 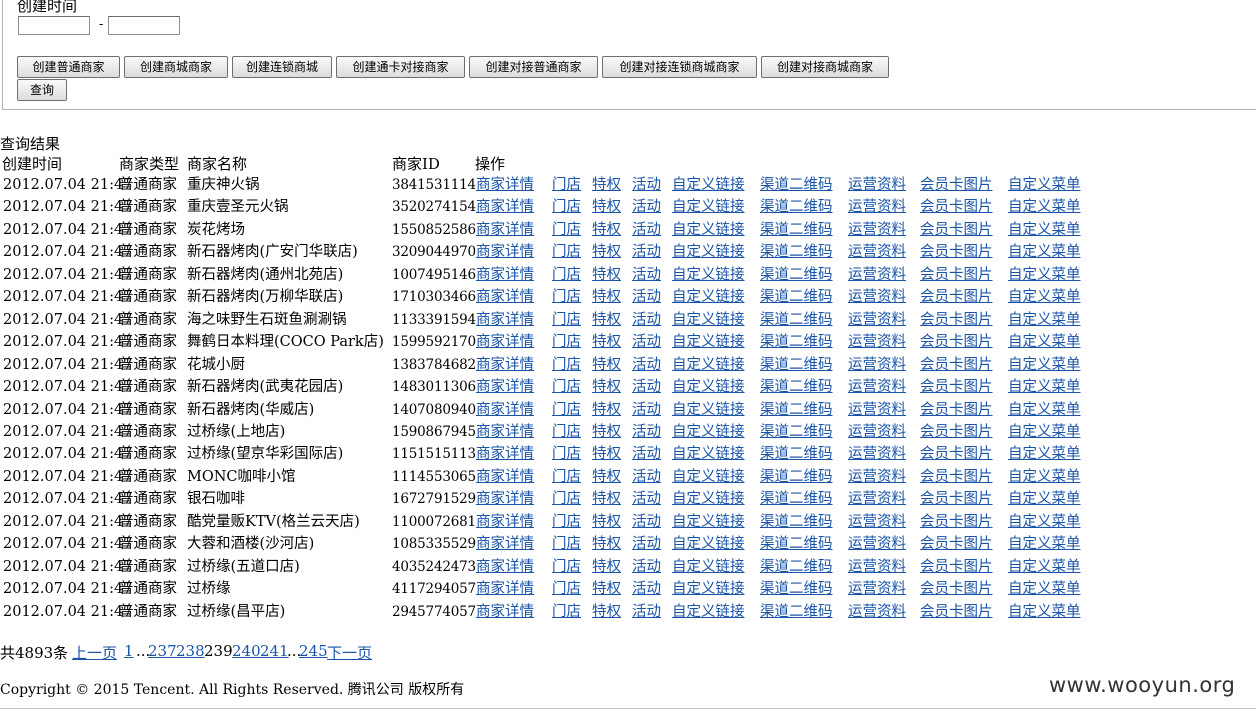 What do you see at coordinates (54, 25) in the screenshot?
I see `start-date-input` at bounding box center [54, 25].